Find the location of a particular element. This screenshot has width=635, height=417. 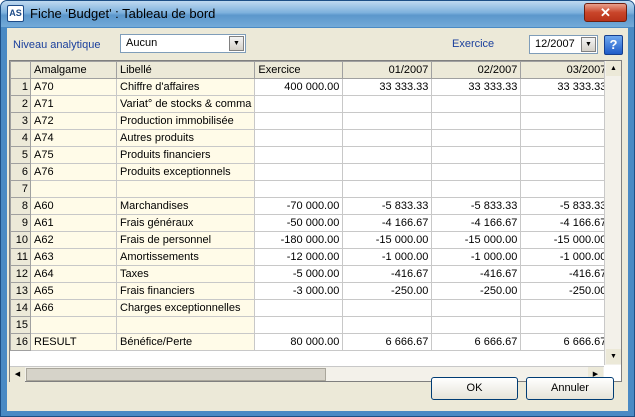

table-row: 3 A72 Production immobilisée is located at coordinates (310, 121).